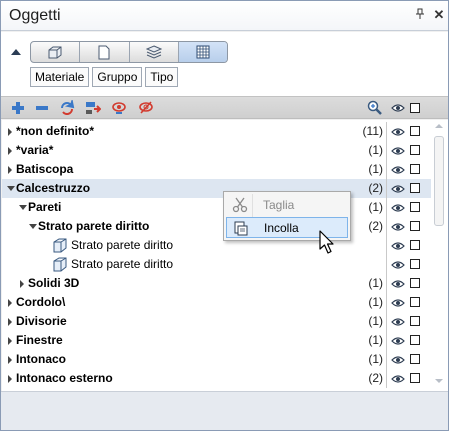 The width and height of the screenshot is (449, 431). What do you see at coordinates (54, 283) in the screenshot?
I see `tree-item-label: Solidi 3D` at bounding box center [54, 283].